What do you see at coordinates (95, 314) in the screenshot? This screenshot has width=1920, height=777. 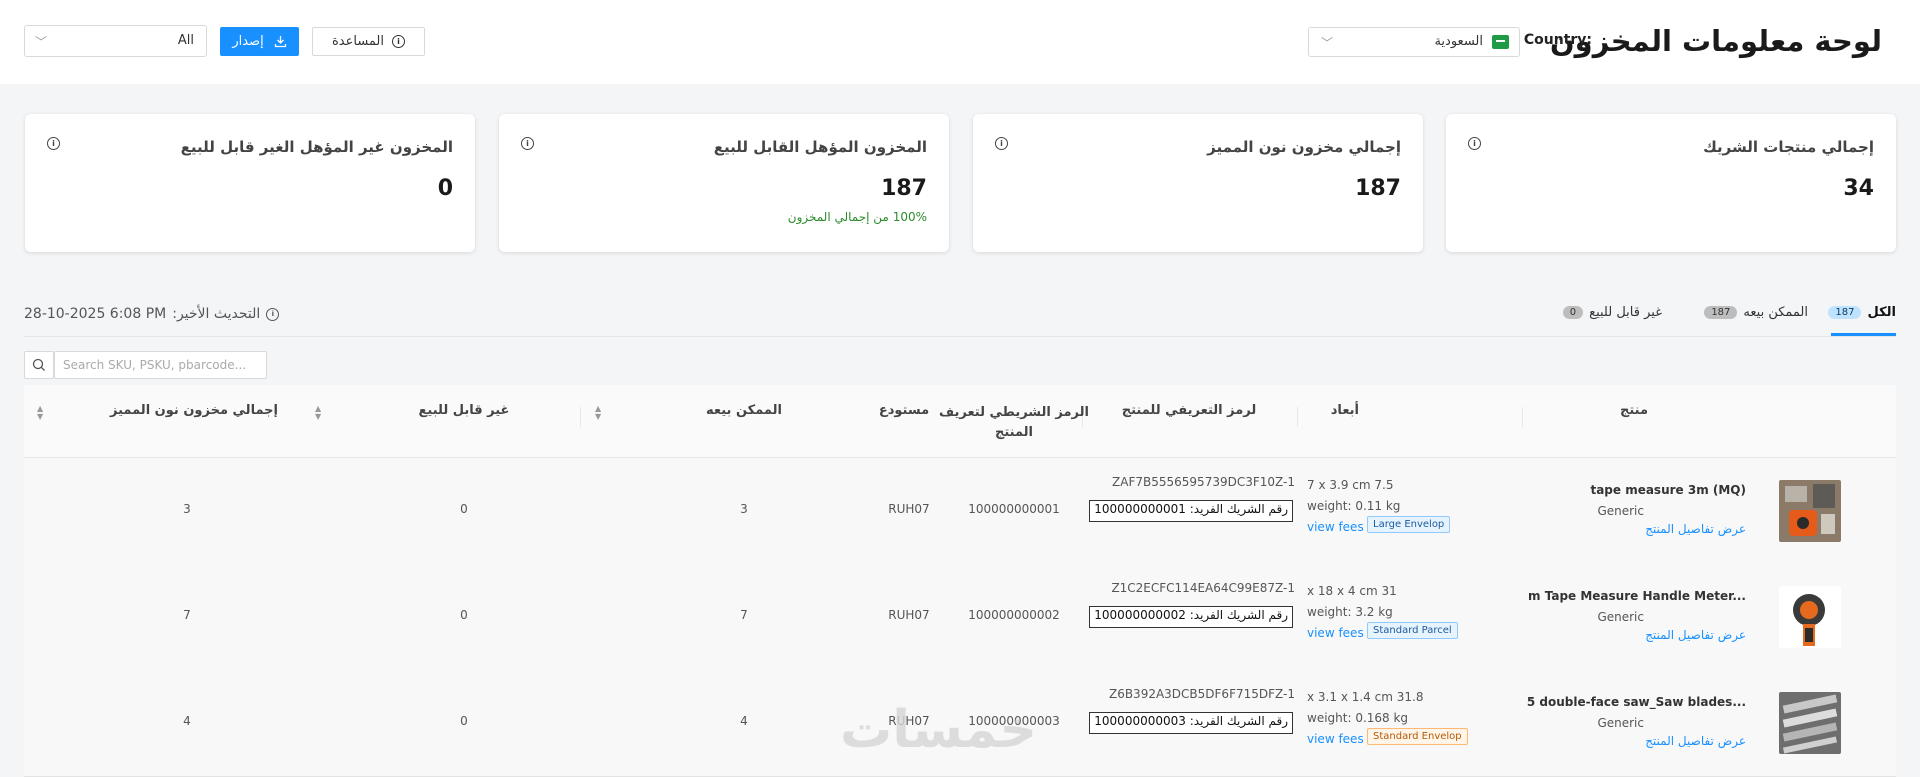 I see `last-update-value: 28-10-2025 6:08 PM` at bounding box center [95, 314].